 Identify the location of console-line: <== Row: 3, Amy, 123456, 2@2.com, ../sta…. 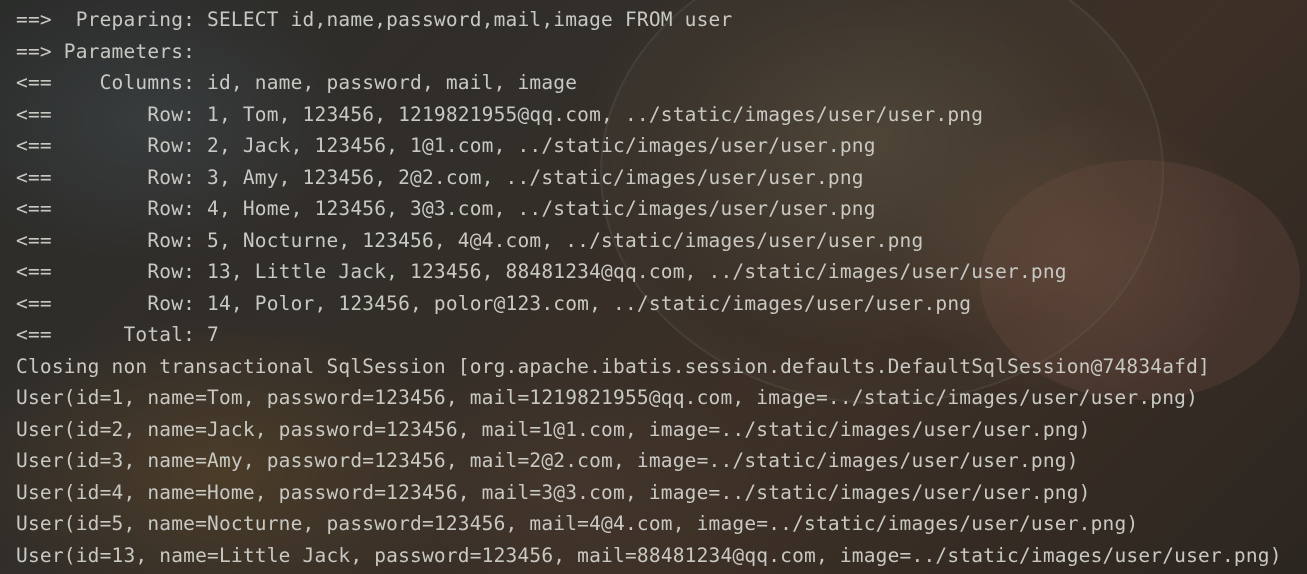
(440, 177).